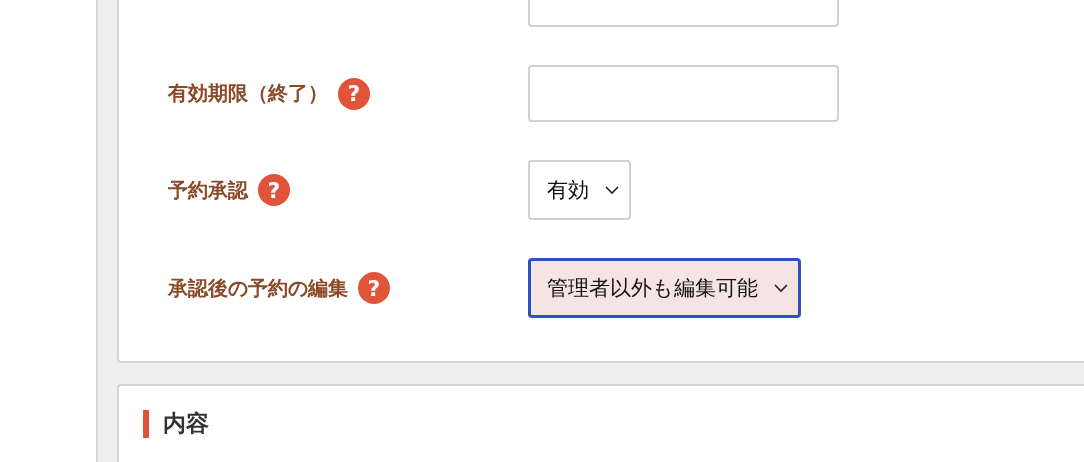  What do you see at coordinates (208, 190) in the screenshot?
I see `field-label: 予約承認` at bounding box center [208, 190].